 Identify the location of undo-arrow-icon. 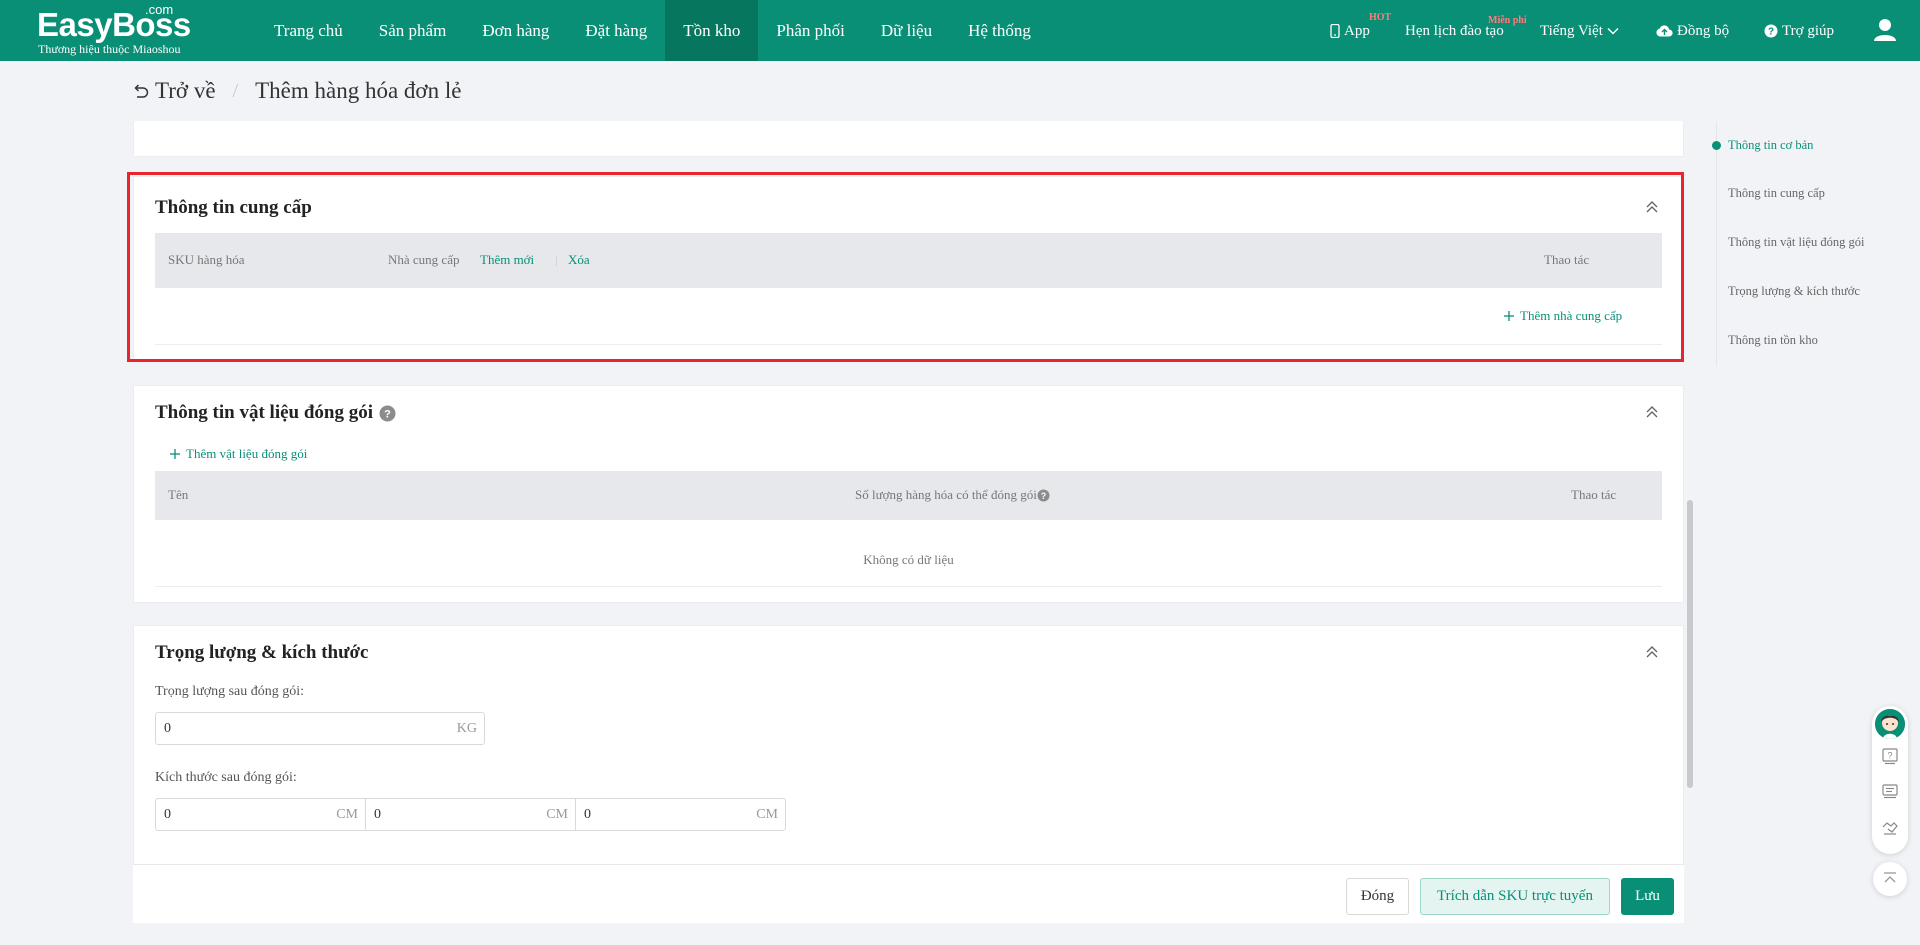
(141, 91).